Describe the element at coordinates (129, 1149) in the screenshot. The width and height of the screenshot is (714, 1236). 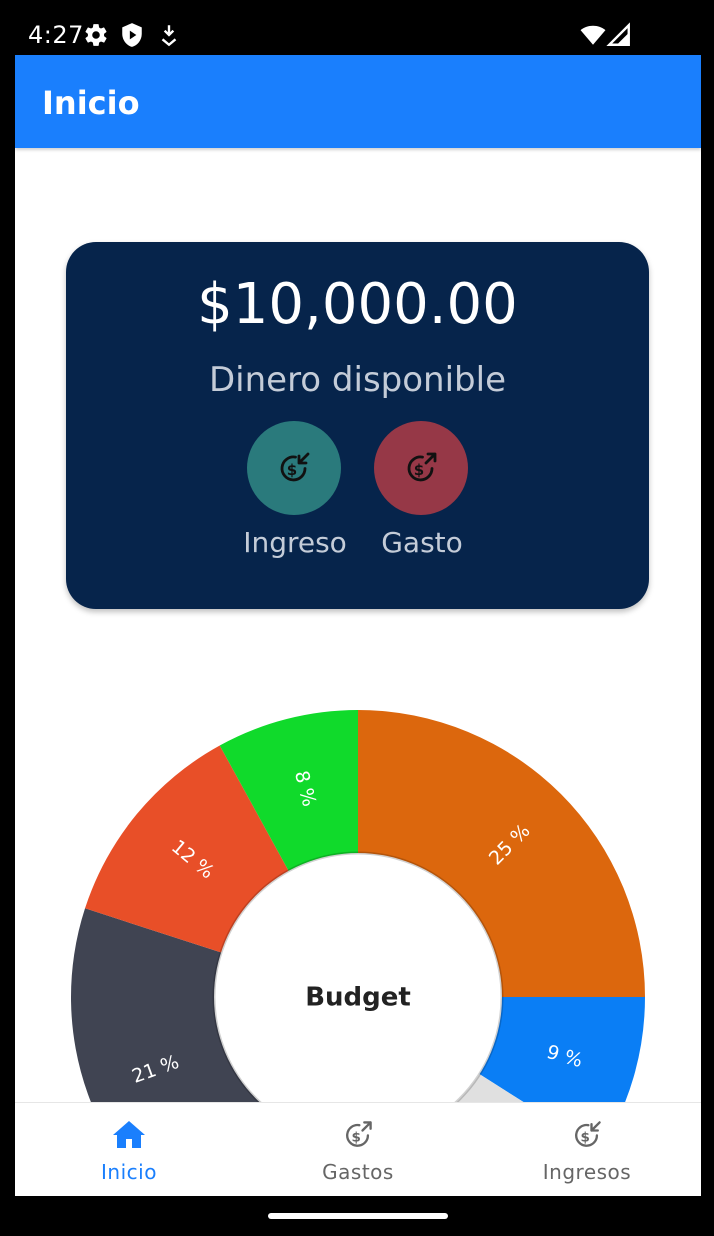
I see `nav-item-inicio: Inicio` at that location.